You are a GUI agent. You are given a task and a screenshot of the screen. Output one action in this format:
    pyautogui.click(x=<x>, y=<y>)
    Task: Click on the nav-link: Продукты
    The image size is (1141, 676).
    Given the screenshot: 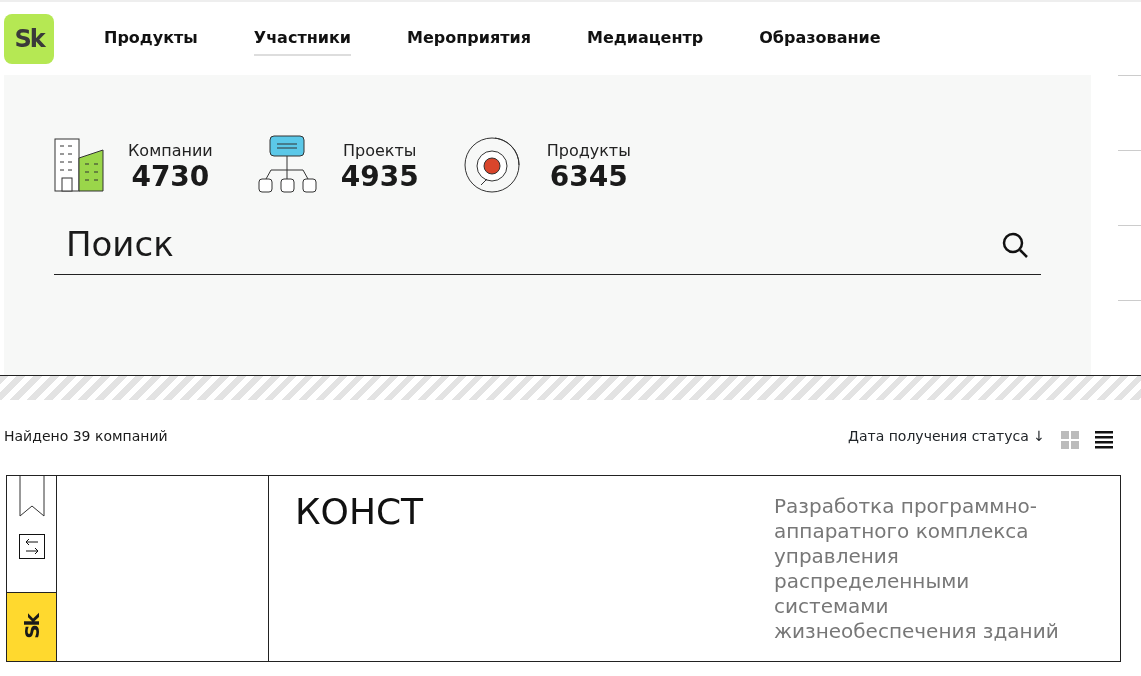 What is the action you would take?
    pyautogui.click(x=151, y=38)
    